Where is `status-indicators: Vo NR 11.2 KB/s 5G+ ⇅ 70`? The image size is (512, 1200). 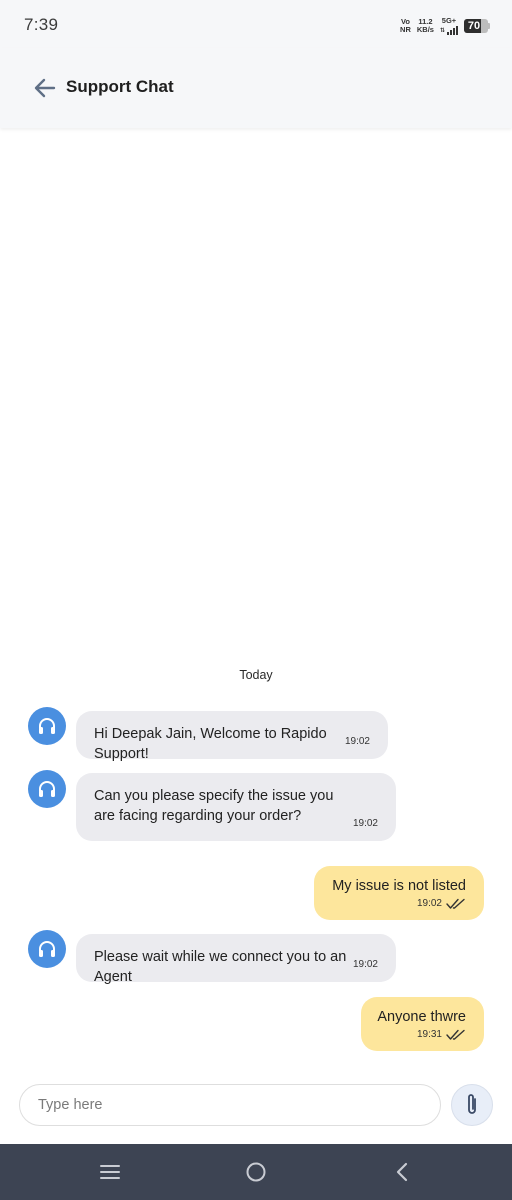
status-indicators: Vo NR 11.2 KB/s 5G+ ⇅ 70 is located at coordinates (445, 26).